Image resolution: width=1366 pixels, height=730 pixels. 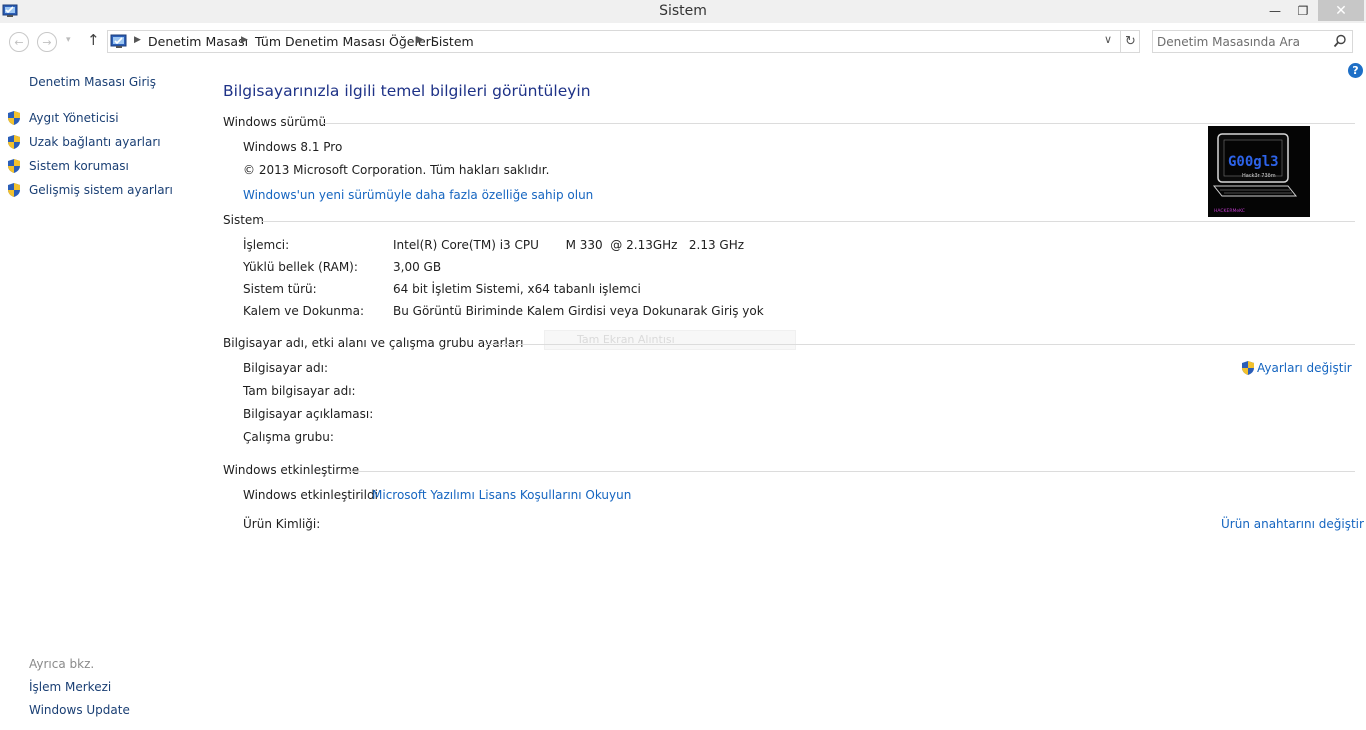 What do you see at coordinates (70, 687) in the screenshot?
I see `action-center-link: İşlem Merkezi` at bounding box center [70, 687].